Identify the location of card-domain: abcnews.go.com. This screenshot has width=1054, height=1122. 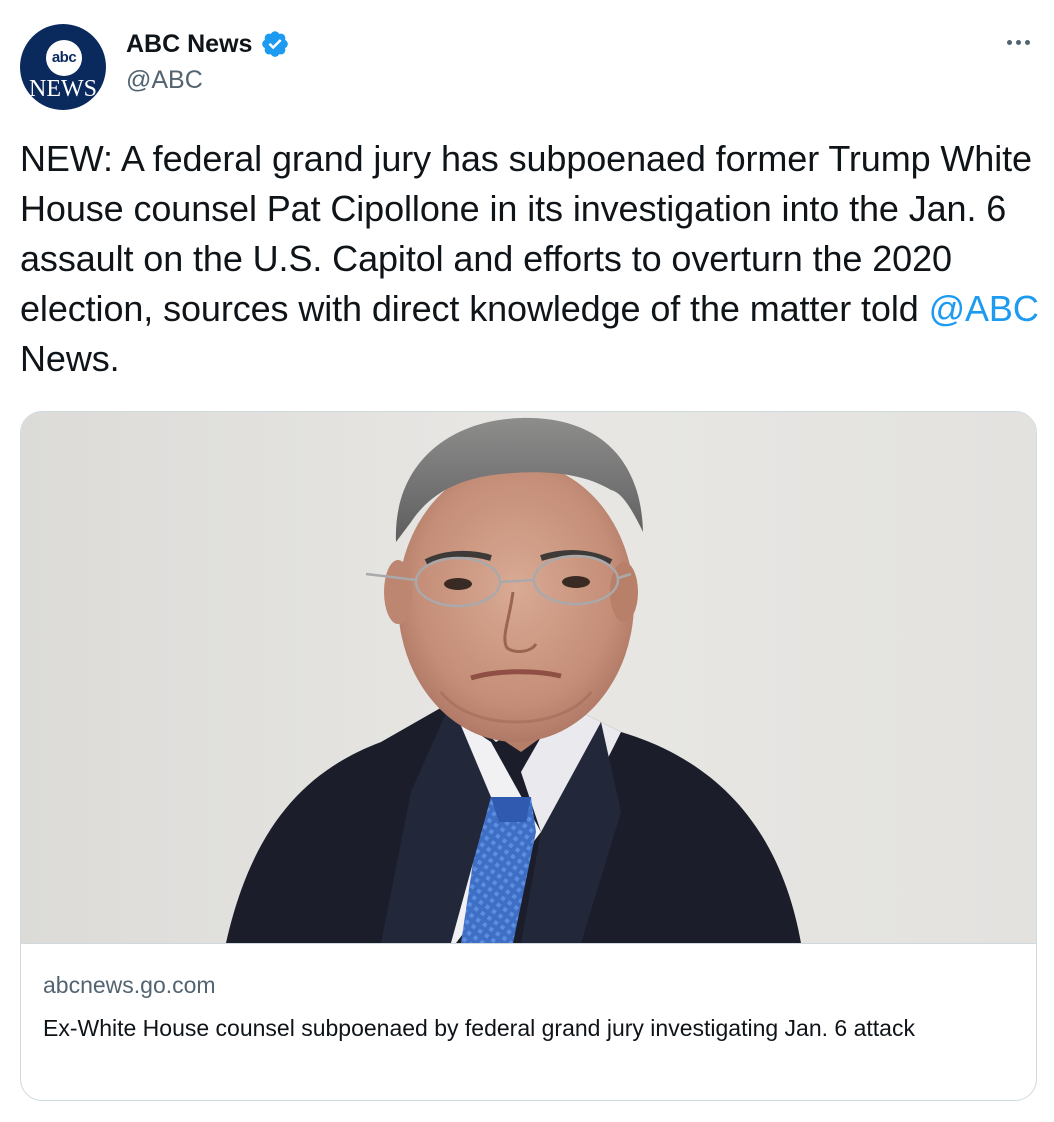
(129, 985).